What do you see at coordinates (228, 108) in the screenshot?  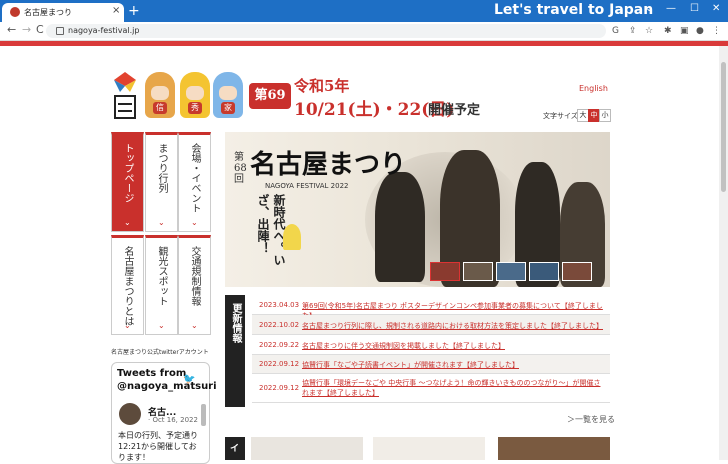 I see `mascot-badge: 家` at bounding box center [228, 108].